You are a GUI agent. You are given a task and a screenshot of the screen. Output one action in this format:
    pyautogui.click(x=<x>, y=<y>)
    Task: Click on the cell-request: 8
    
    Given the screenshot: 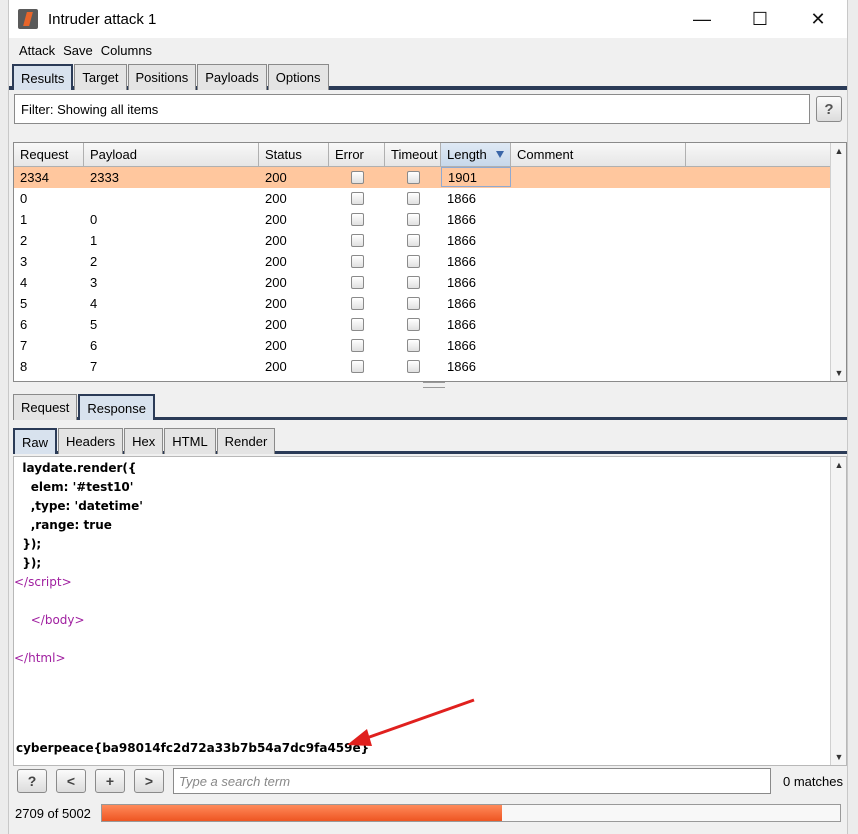 What is the action you would take?
    pyautogui.click(x=24, y=366)
    